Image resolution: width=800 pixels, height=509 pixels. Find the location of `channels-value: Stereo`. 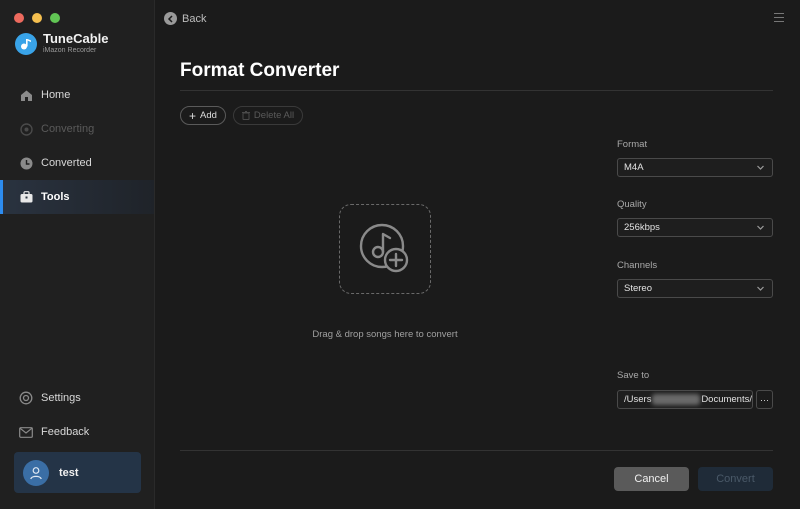

channels-value: Stereo is located at coordinates (638, 288).